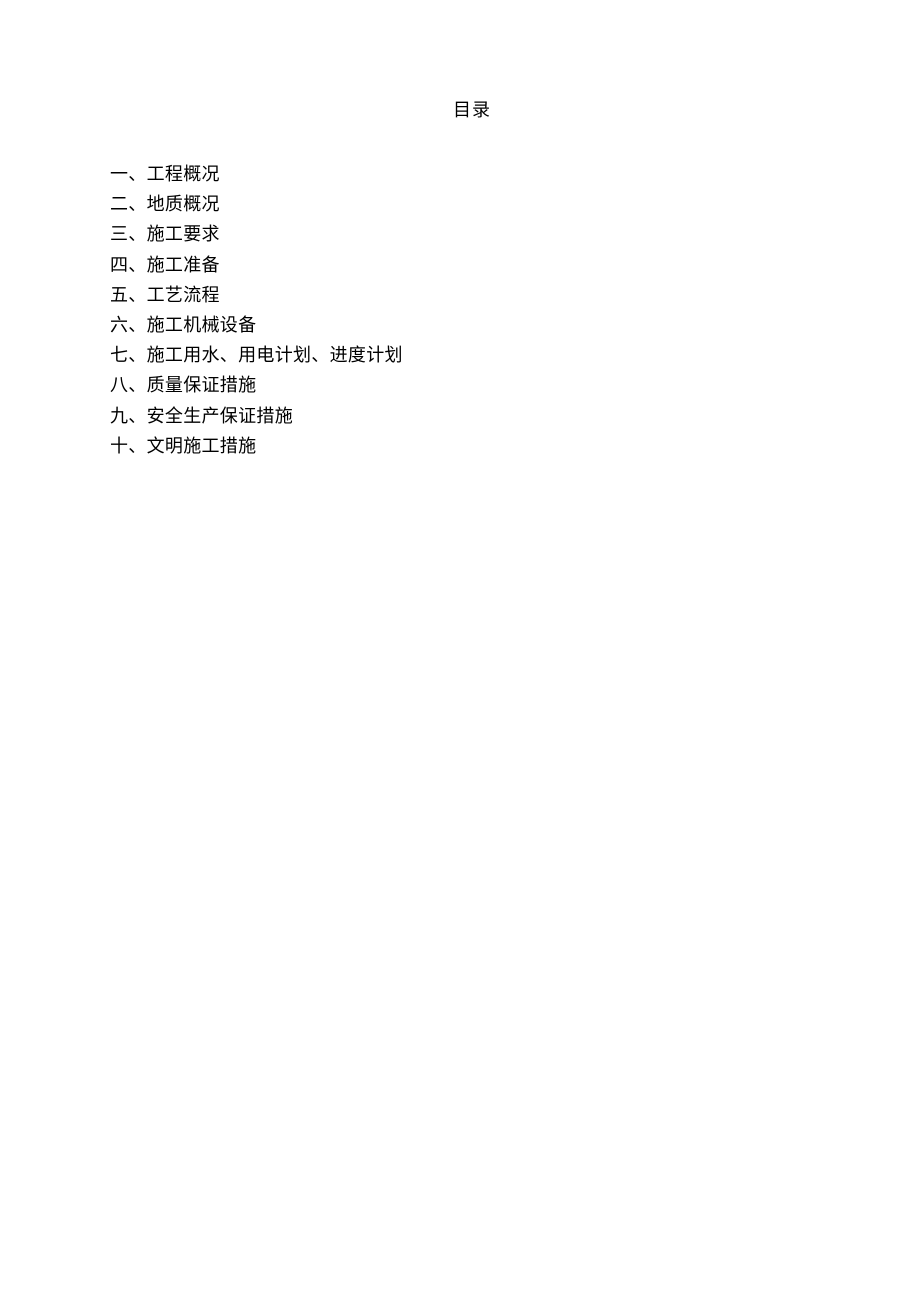 The image size is (920, 1302). Describe the element at coordinates (256, 356) in the screenshot. I see `toc-item: 七、施工用水、用电计划、进度计划` at that location.